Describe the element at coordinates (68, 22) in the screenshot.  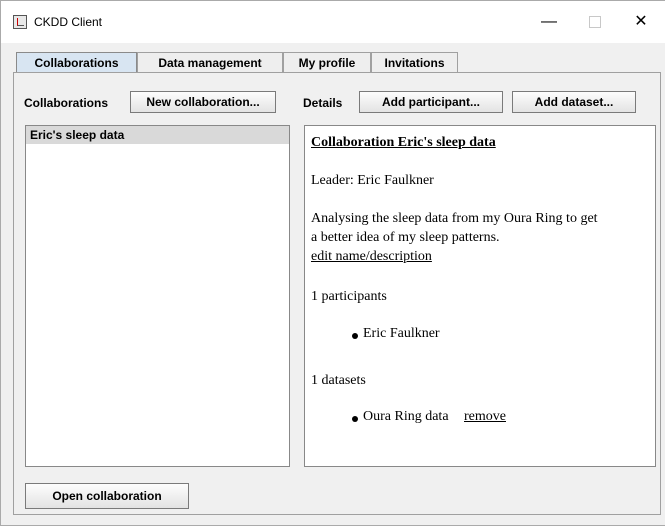
I see `window-title: CKDD Client` at that location.